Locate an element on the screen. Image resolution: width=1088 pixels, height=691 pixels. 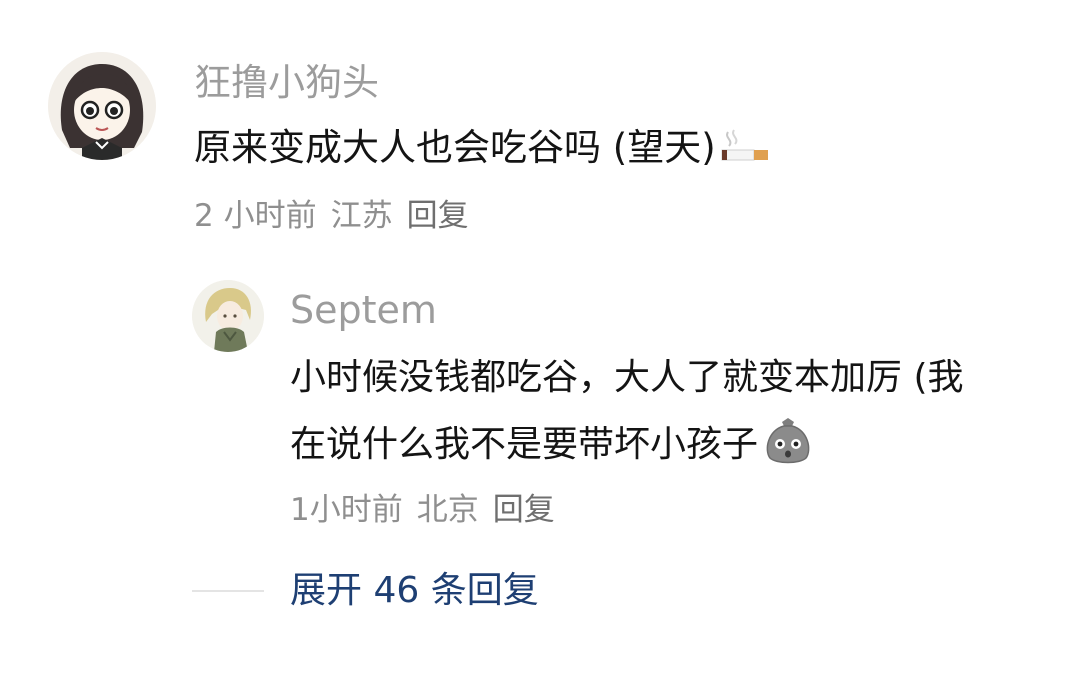
reply-text-line2: 在说什么我不是要带坏小孩子 is located at coordinates (552, 447).